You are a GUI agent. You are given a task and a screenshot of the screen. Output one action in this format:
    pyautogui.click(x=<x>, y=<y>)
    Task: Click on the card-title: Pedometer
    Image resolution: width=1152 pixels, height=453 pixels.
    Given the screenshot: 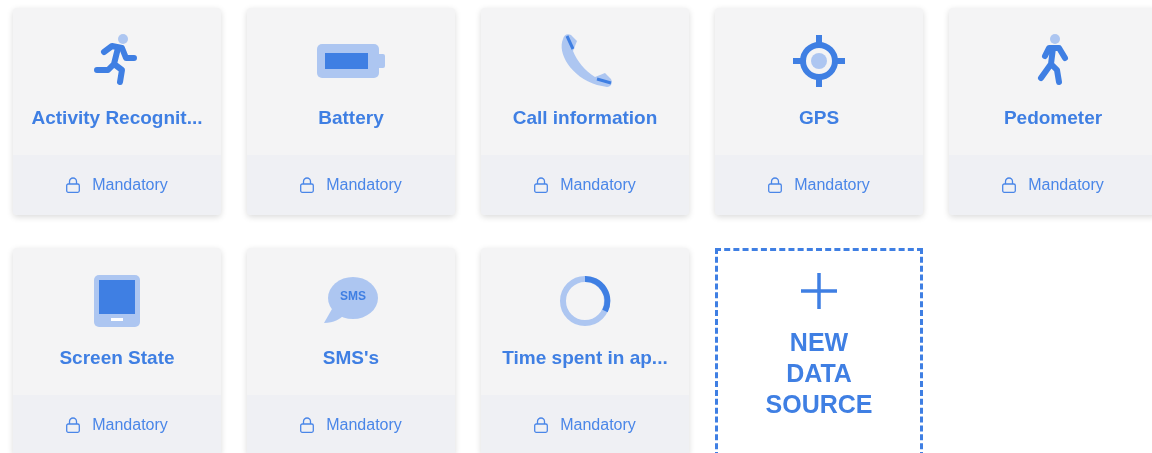 What is the action you would take?
    pyautogui.click(x=1053, y=118)
    